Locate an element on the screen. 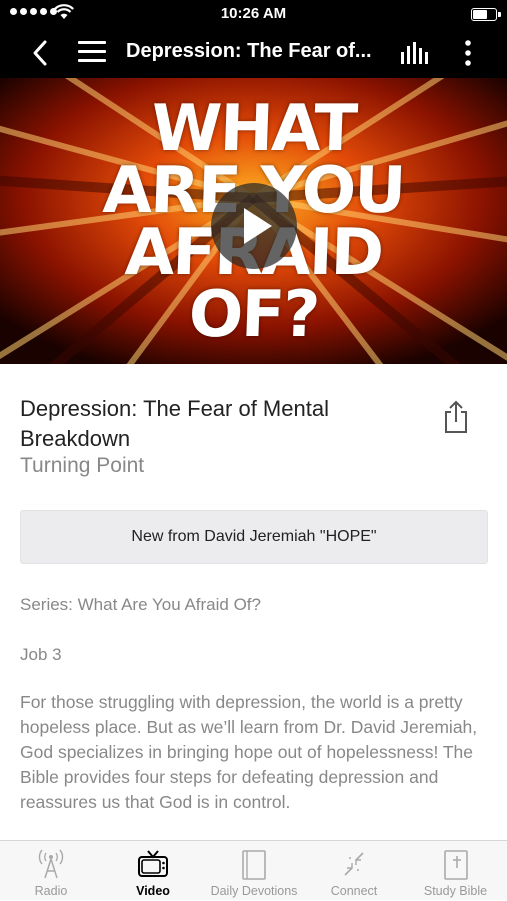 The image size is (507, 901). tab-connect: Connect is located at coordinates (354, 871).